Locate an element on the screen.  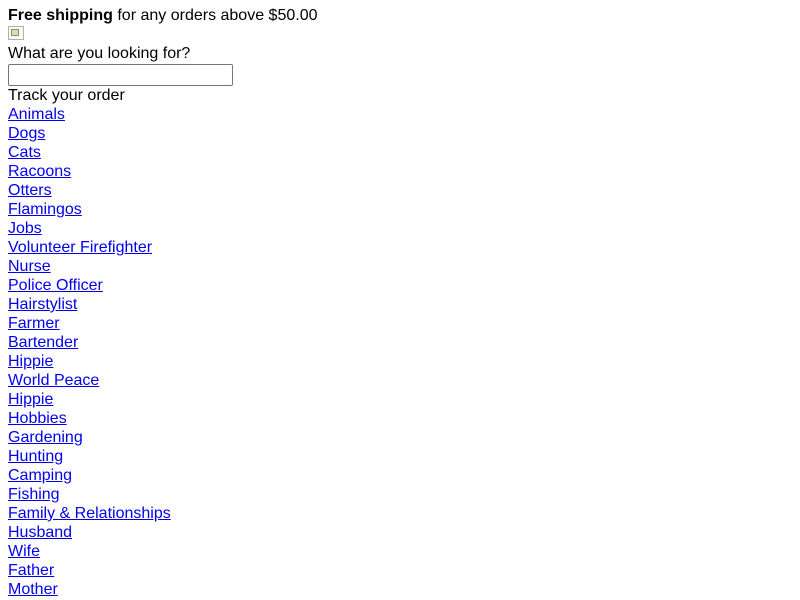
nav-list-item: Hunting is located at coordinates (400, 456).